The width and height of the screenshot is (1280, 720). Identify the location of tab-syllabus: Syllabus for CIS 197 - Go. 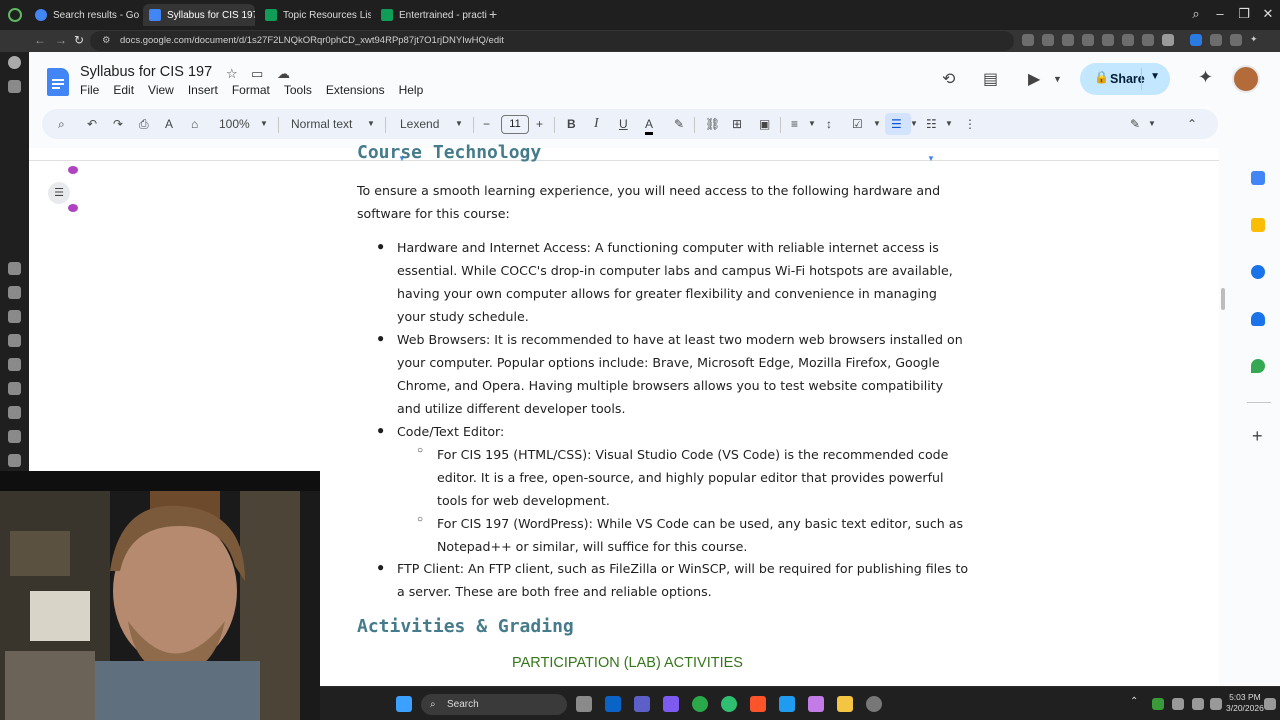
(199, 15).